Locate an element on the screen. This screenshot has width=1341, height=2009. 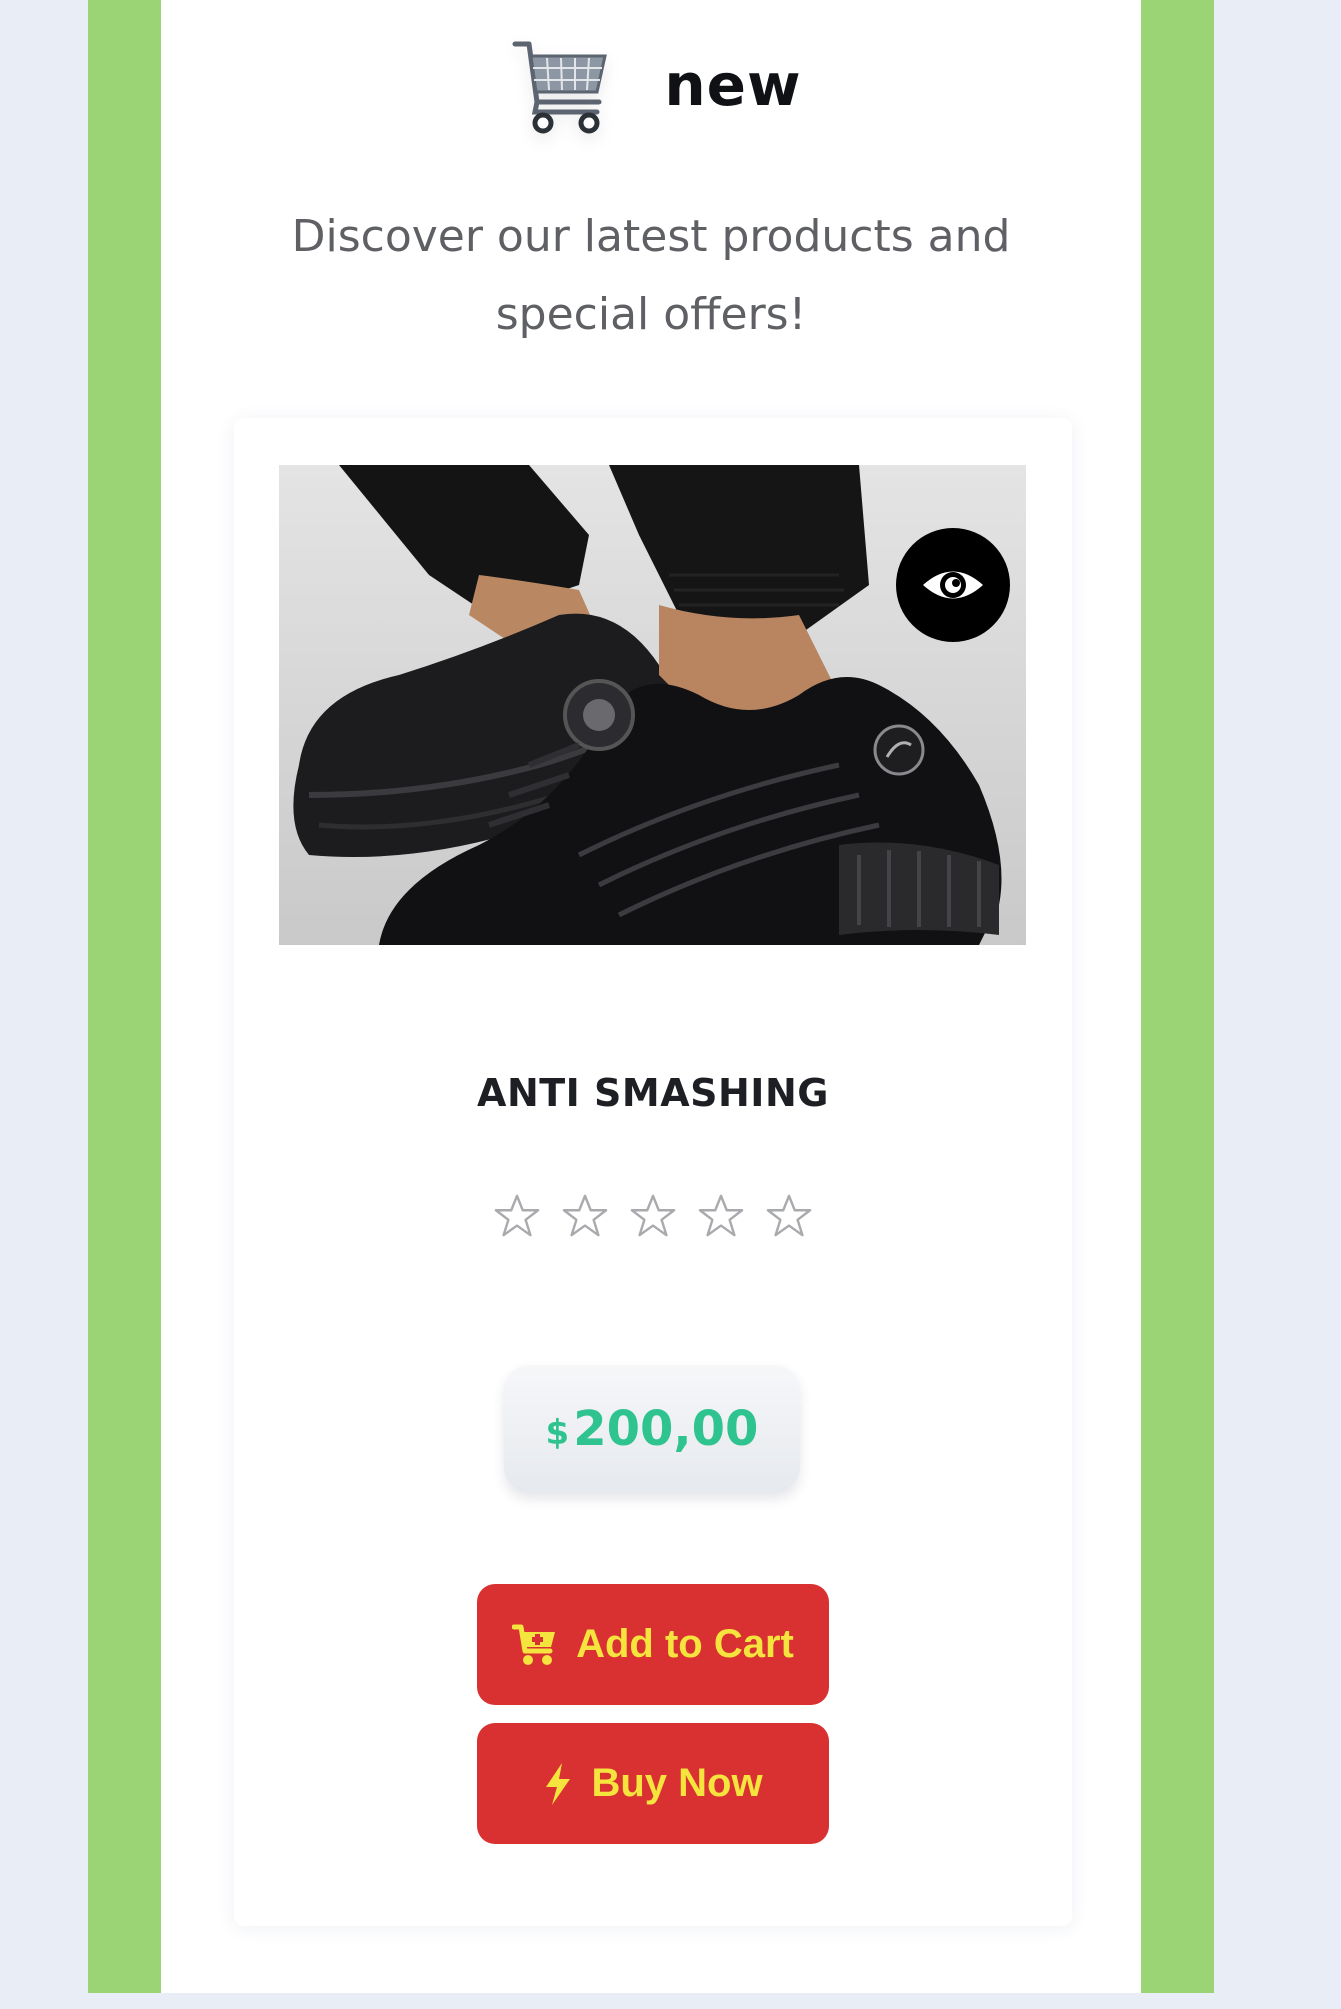
buy-now-label: Buy Now is located at coordinates (677, 1783).